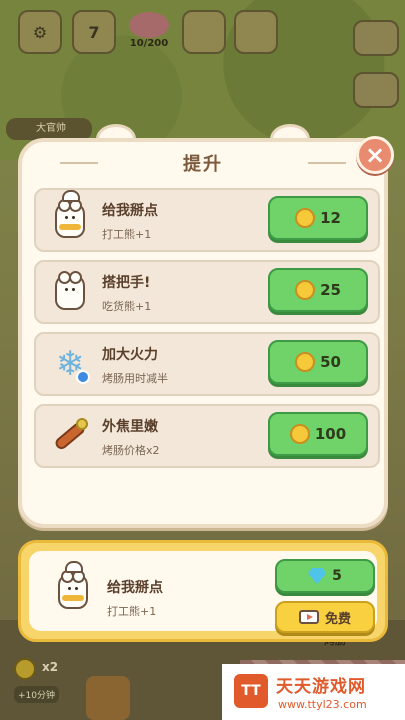 This screenshot has height=720, width=405. What do you see at coordinates (127, 234) in the screenshot?
I see `upgrade-desc: 打工熊+1` at bounding box center [127, 234].